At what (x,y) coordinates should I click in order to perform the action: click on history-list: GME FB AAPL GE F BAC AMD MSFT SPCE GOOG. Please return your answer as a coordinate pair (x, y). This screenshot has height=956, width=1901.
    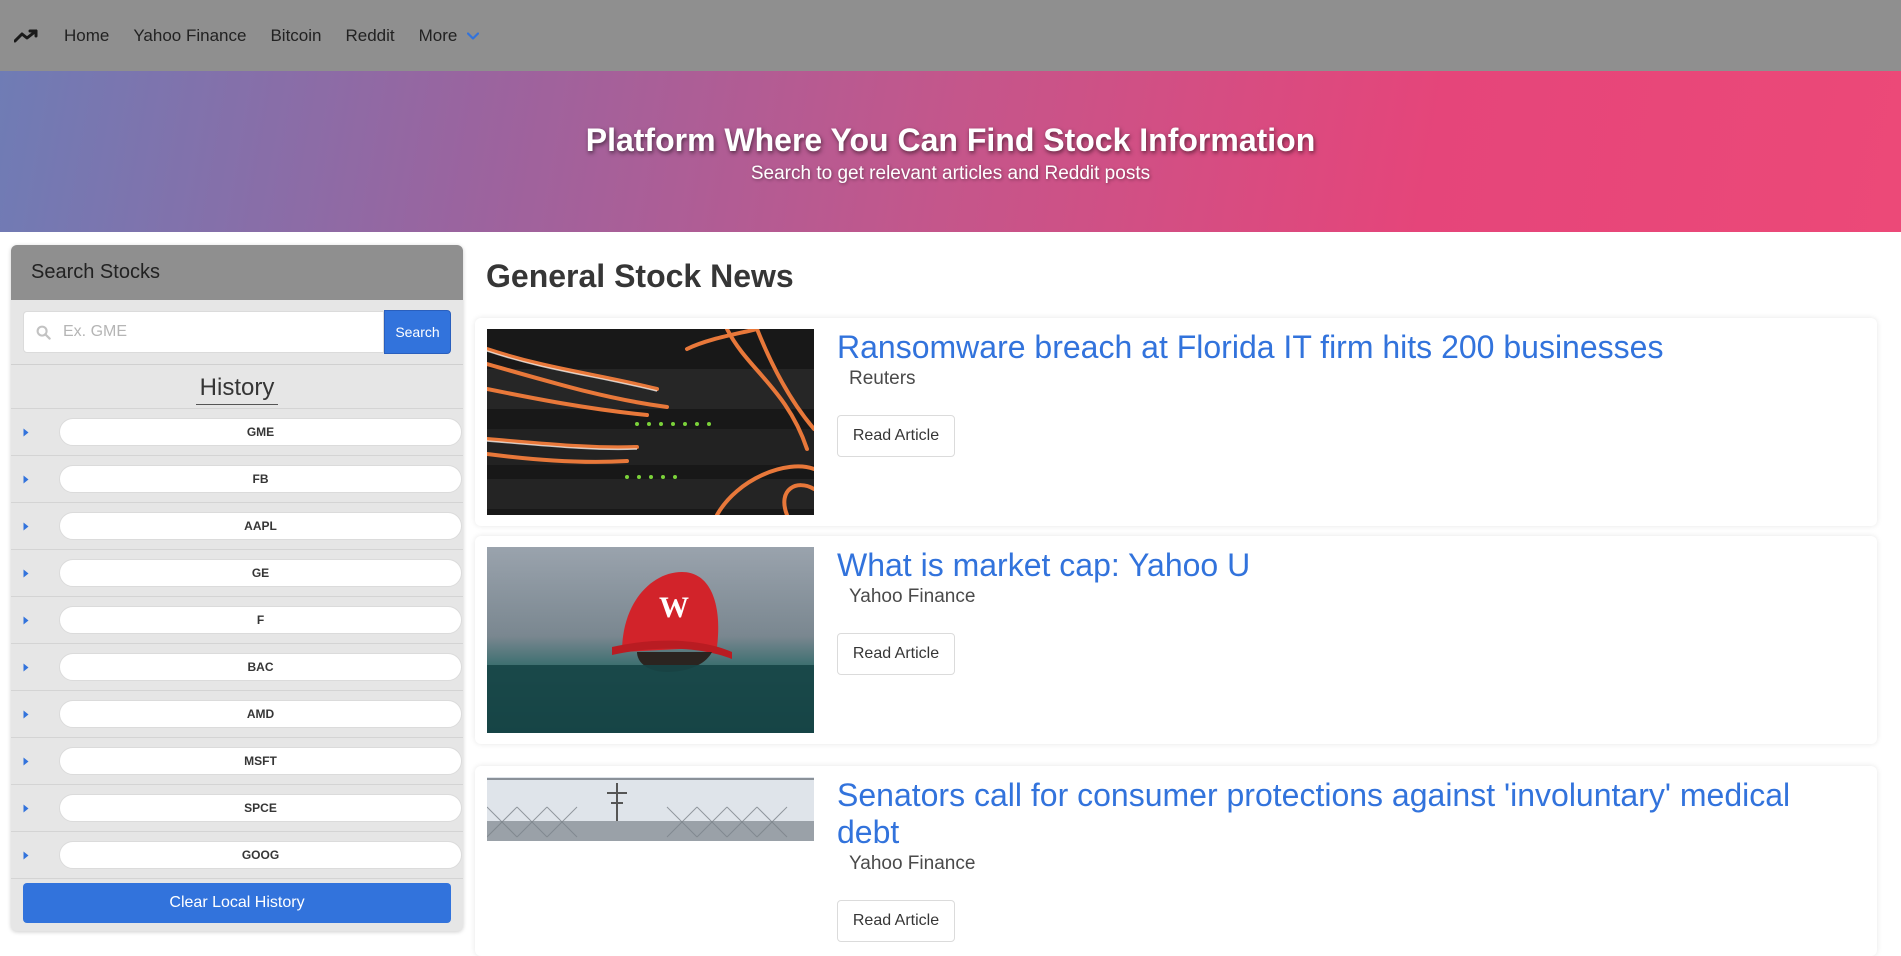
    Looking at the image, I should click on (237, 643).